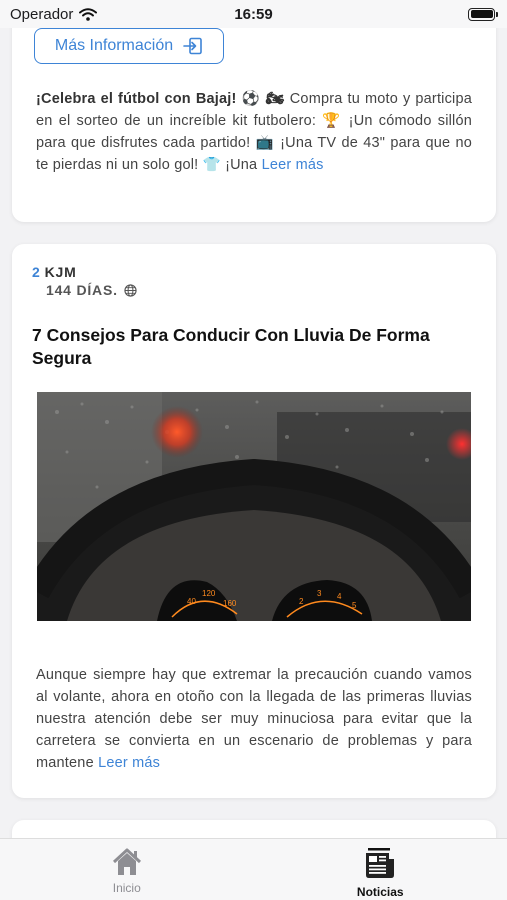 This screenshot has width=507, height=900. Describe the element at coordinates (60, 272) in the screenshot. I see `post-author: KJM` at that location.